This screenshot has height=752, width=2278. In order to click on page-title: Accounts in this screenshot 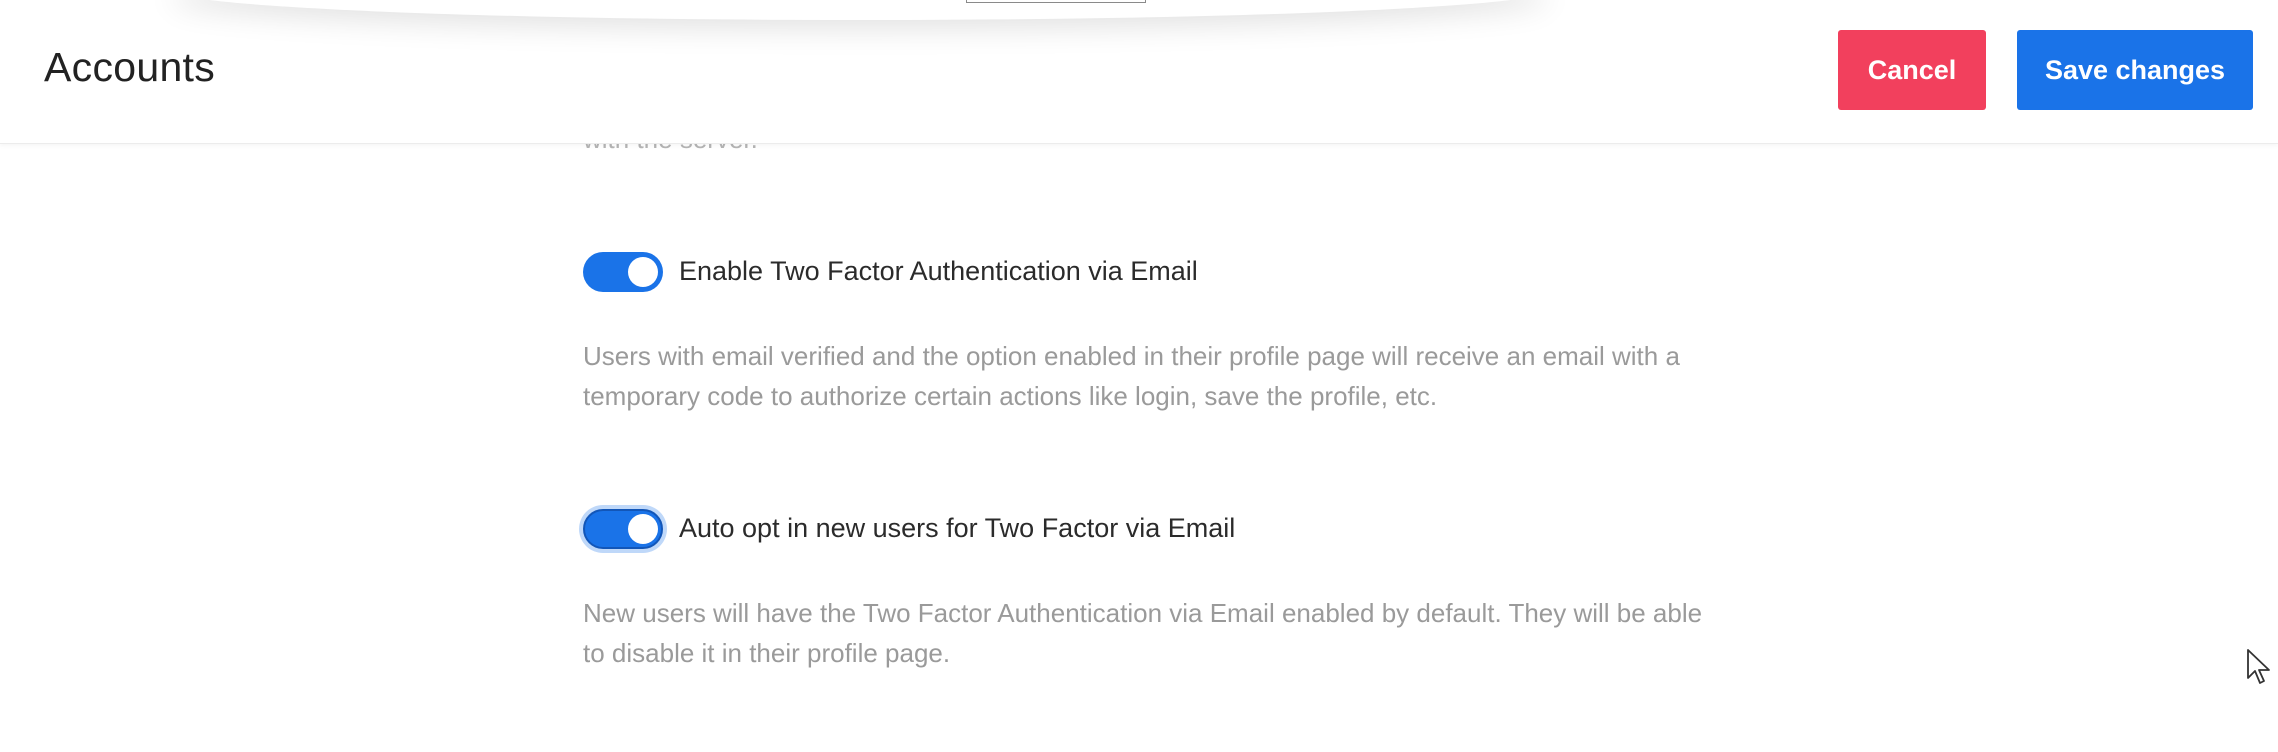, I will do `click(130, 67)`.